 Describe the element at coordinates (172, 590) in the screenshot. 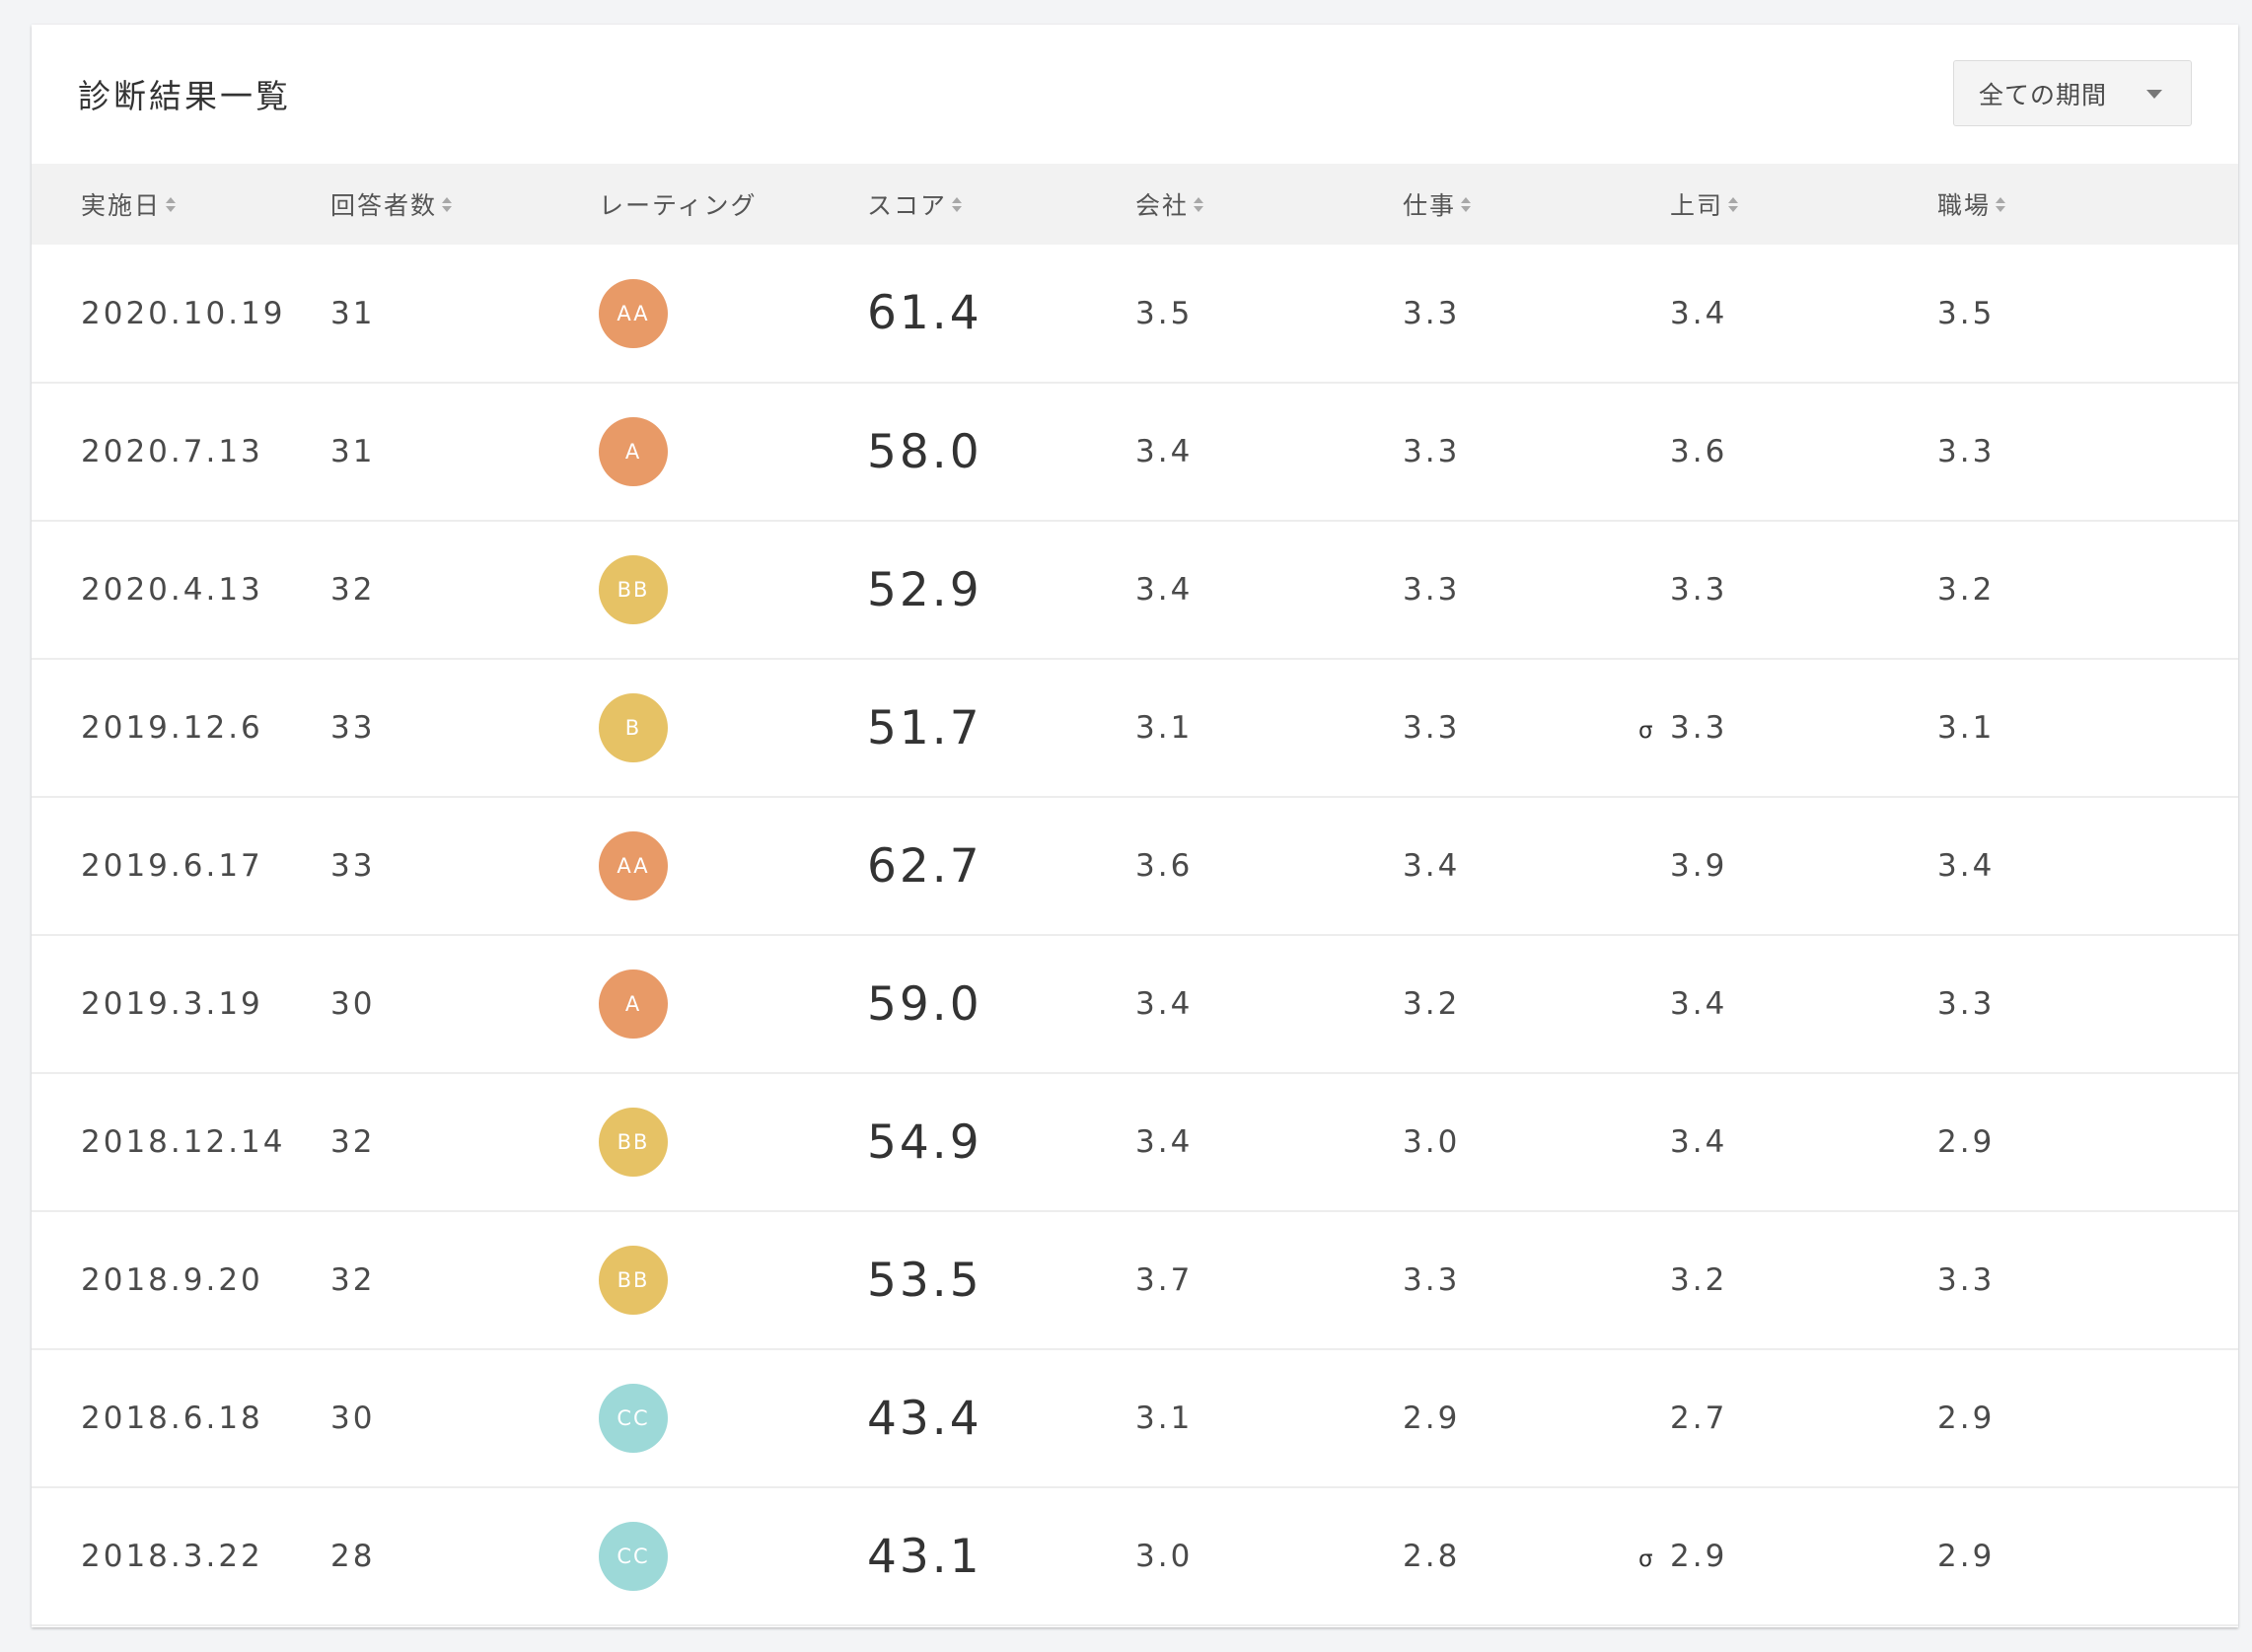

I see `cell-date: 2020.4.13` at that location.